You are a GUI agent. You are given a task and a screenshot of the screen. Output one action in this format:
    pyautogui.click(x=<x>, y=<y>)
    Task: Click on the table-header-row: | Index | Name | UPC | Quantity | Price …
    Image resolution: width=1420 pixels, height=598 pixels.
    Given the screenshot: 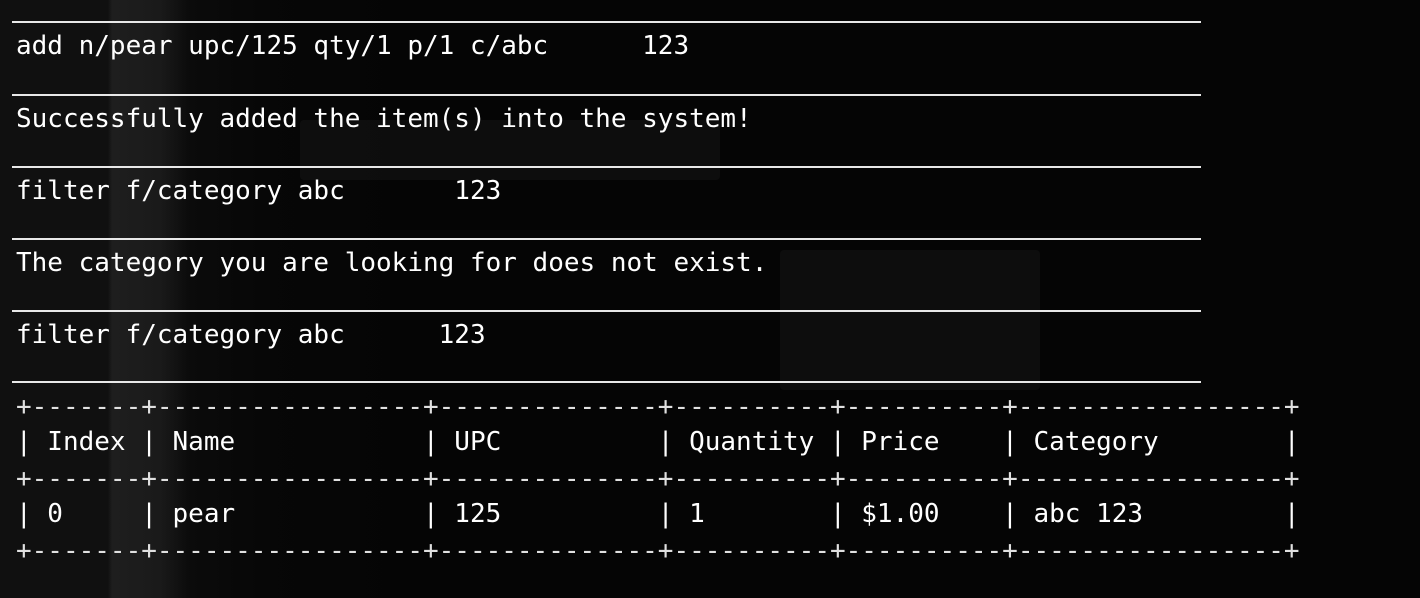 What is the action you would take?
    pyautogui.click(x=658, y=442)
    